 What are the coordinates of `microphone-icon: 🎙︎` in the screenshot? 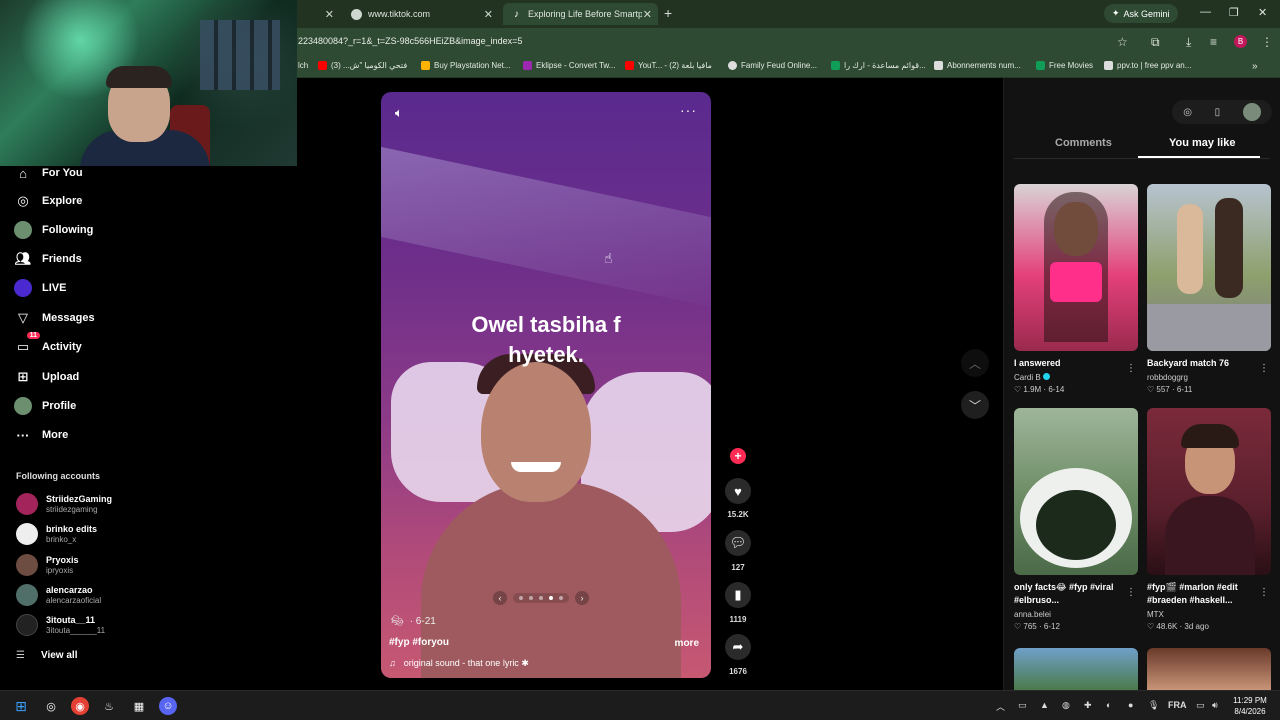 It's located at (1153, 705).